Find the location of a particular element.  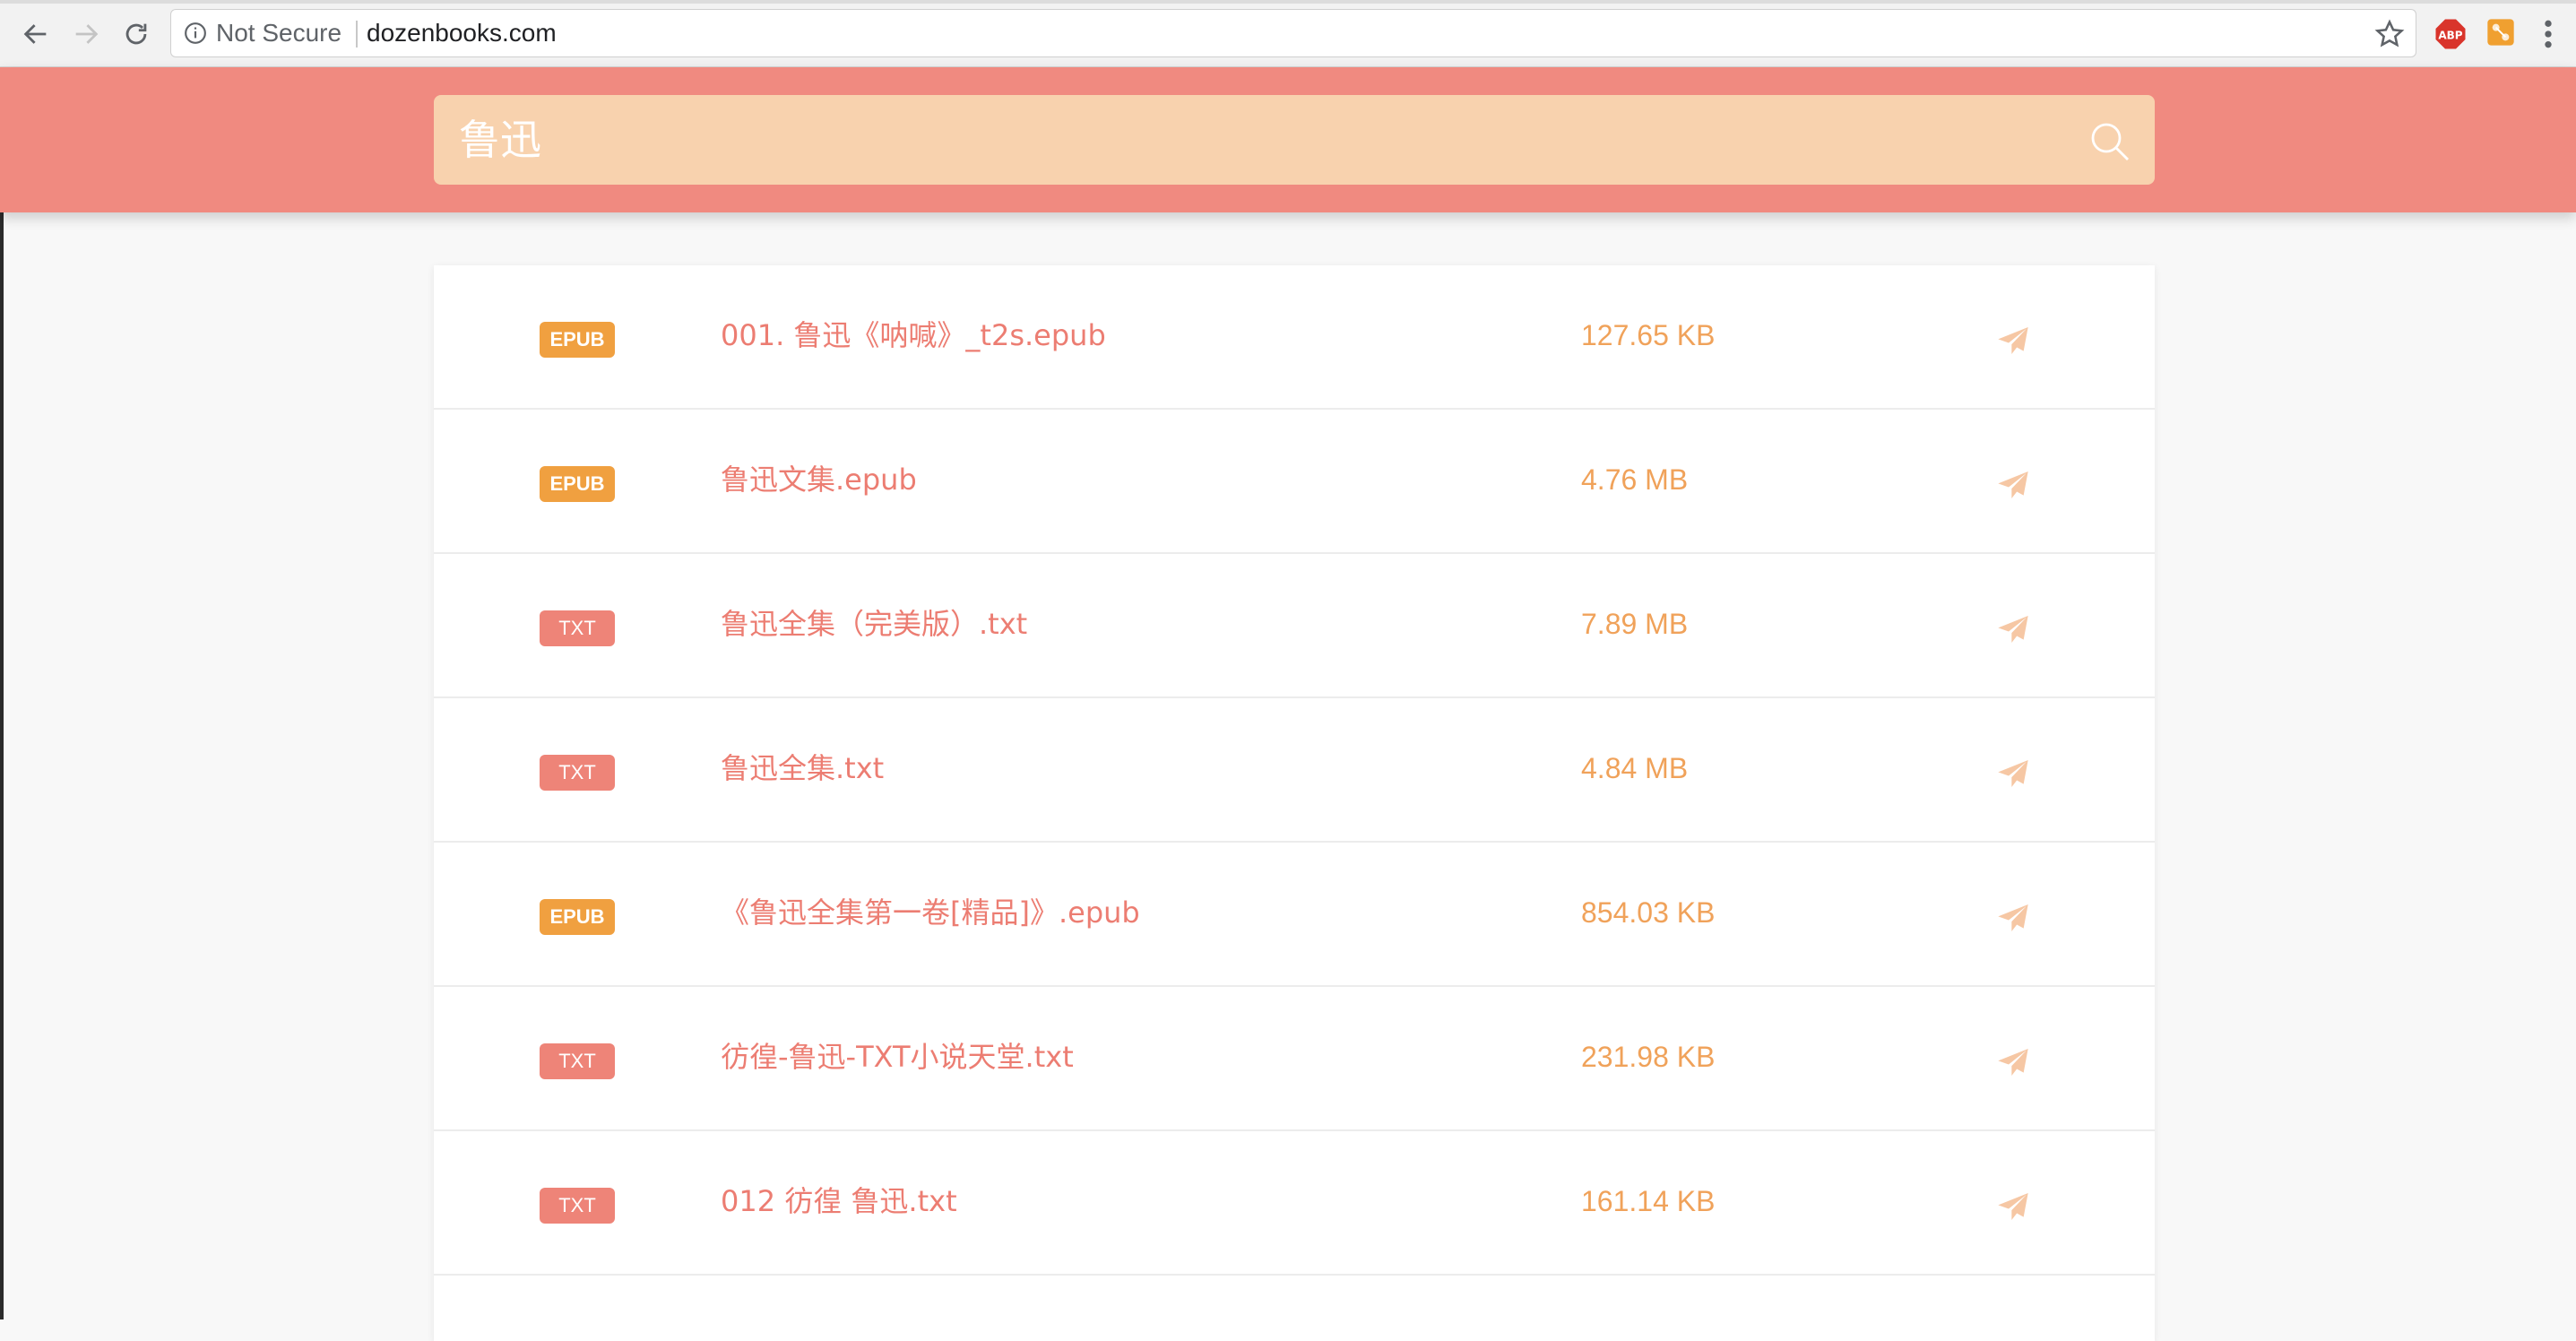

list-item: EPUB 001. 鲁迅《呐喊》_t2s.epub 127.65 KB is located at coordinates (1294, 337).